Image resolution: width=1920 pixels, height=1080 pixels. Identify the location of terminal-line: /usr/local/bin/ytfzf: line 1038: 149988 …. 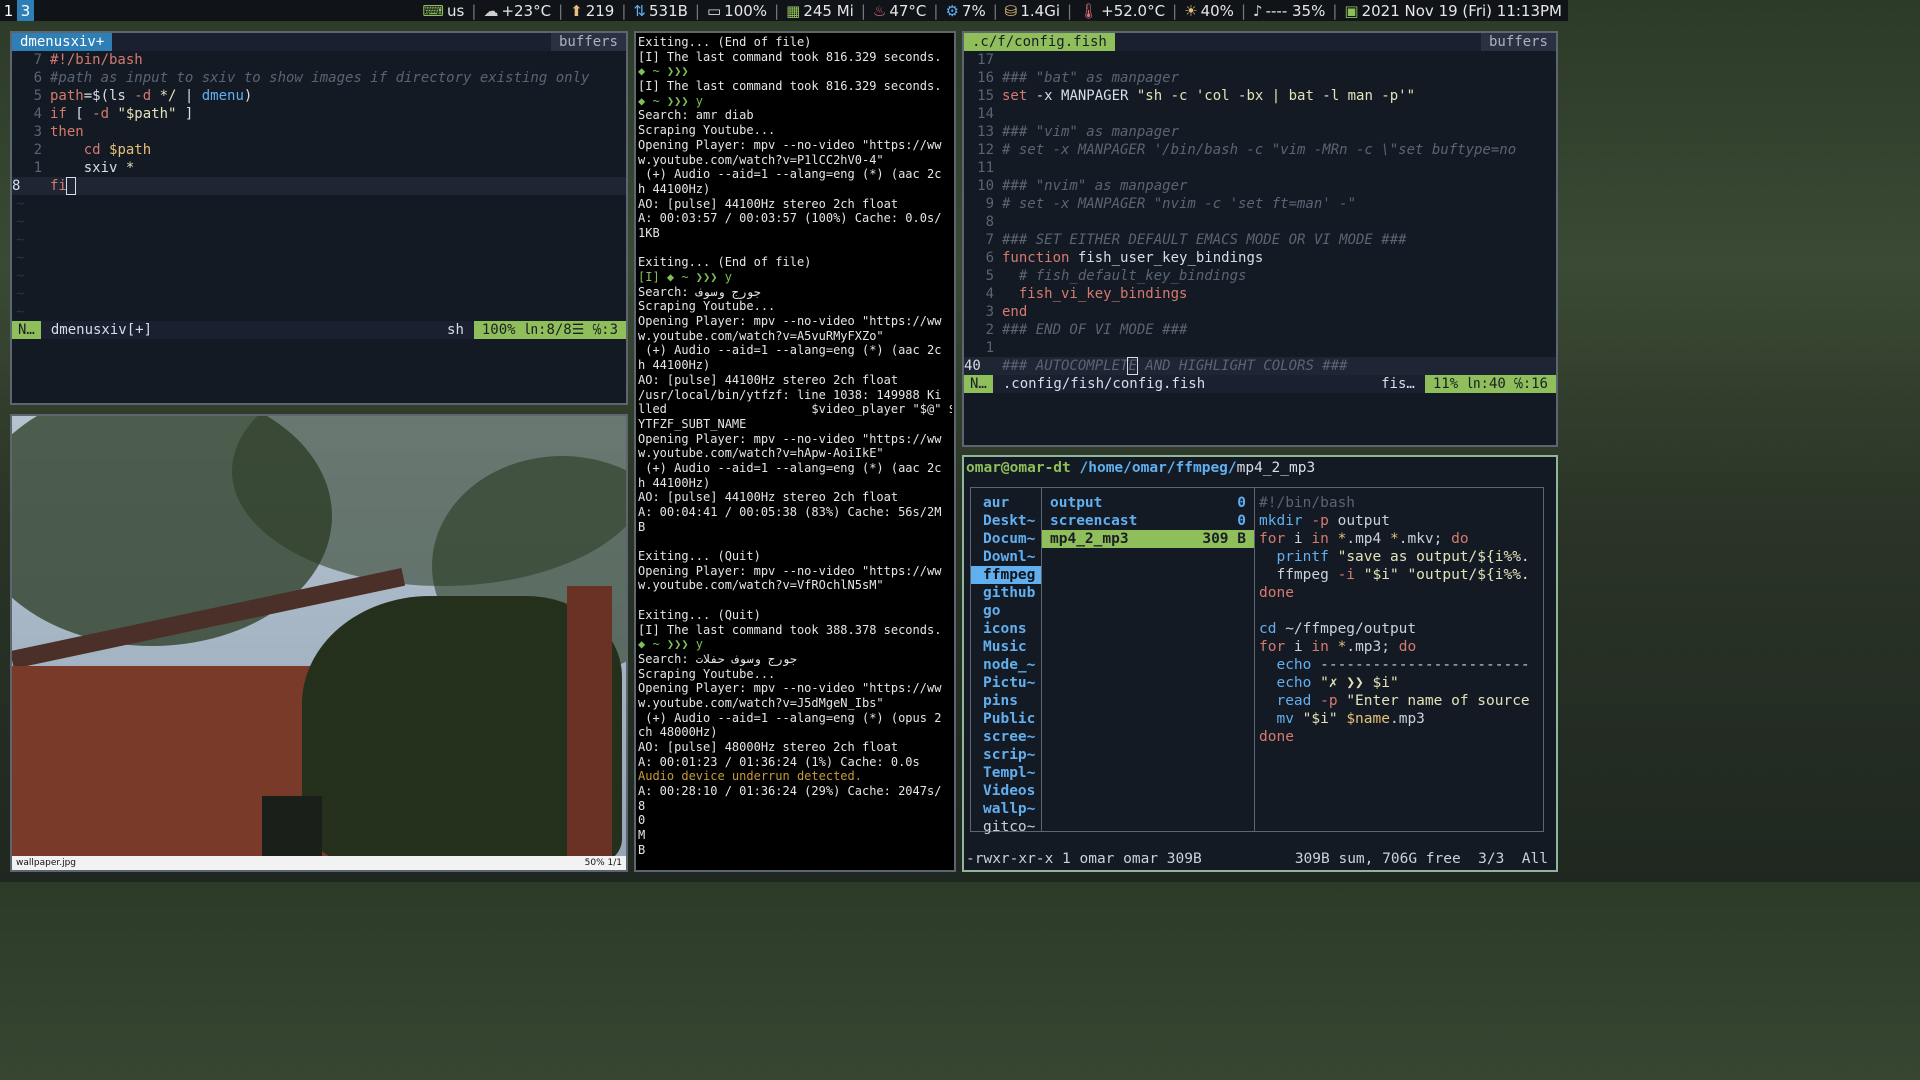
(790, 394).